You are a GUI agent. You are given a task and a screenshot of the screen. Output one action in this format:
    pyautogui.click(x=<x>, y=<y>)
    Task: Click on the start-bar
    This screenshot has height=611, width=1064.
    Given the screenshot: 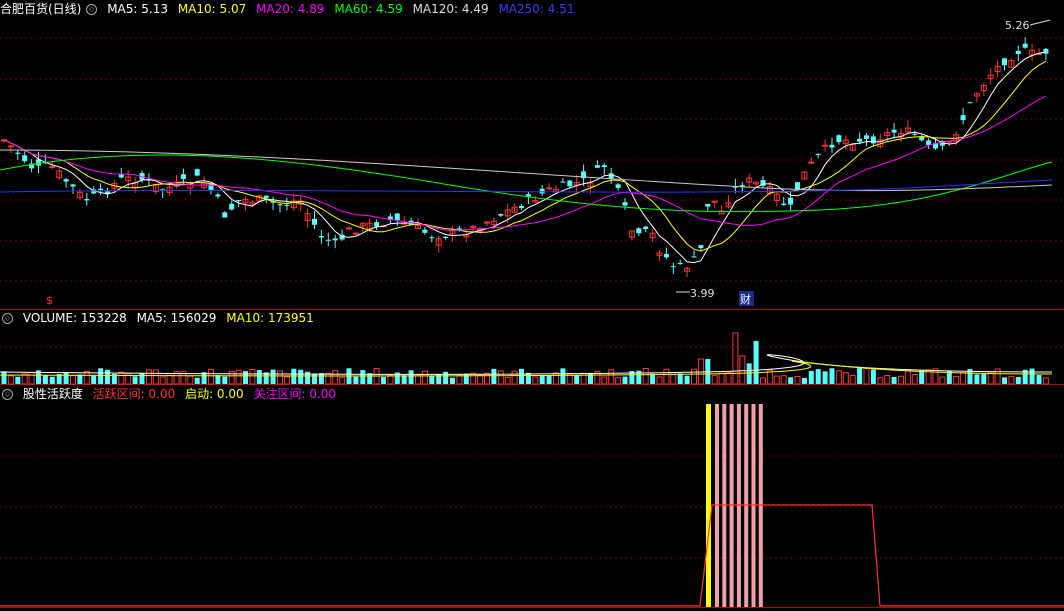 What is the action you would take?
    pyautogui.click(x=708, y=505)
    